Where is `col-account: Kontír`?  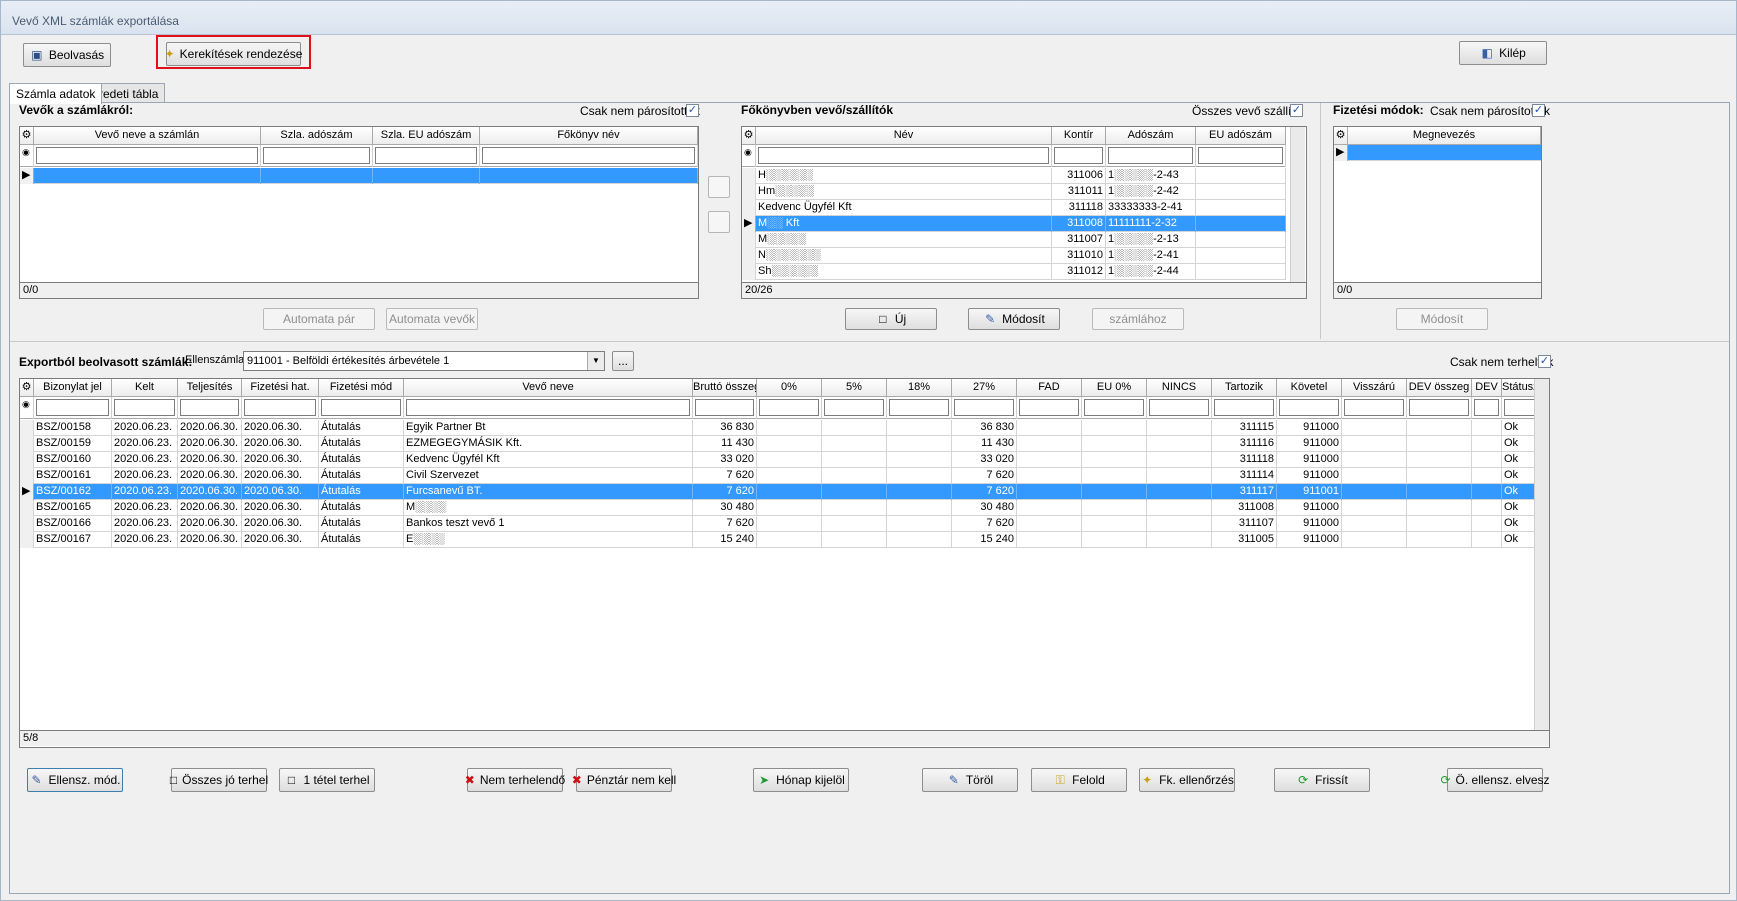
col-account: Kontír is located at coordinates (1079, 136).